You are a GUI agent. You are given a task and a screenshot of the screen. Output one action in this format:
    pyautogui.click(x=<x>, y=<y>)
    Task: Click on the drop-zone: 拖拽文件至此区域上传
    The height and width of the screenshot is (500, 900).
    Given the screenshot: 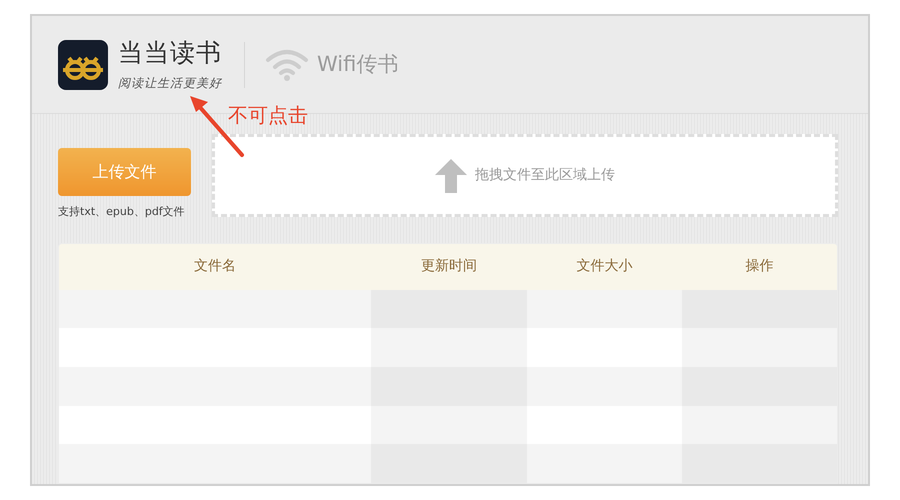 What is the action you would take?
    pyautogui.click(x=525, y=175)
    